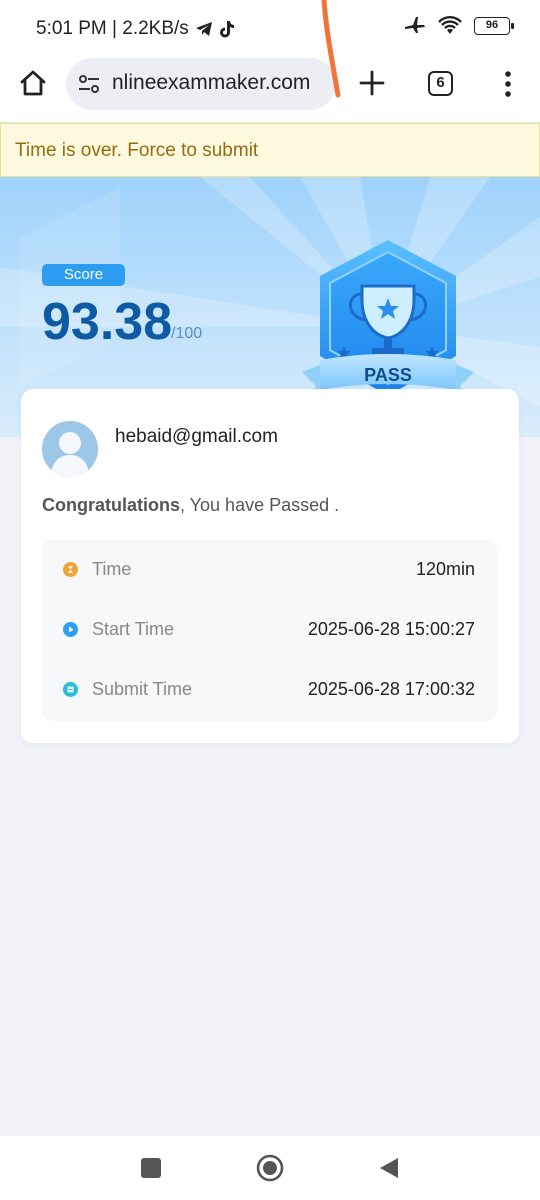  What do you see at coordinates (389, 1168) in the screenshot?
I see `back-button` at bounding box center [389, 1168].